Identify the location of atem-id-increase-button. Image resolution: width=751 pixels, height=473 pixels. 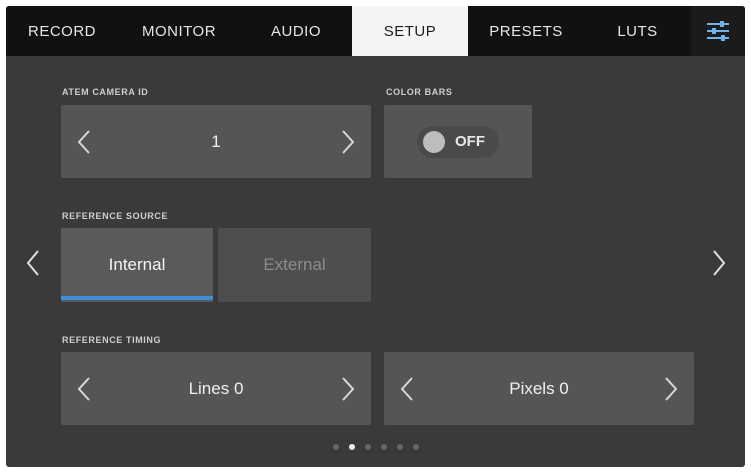
(348, 142).